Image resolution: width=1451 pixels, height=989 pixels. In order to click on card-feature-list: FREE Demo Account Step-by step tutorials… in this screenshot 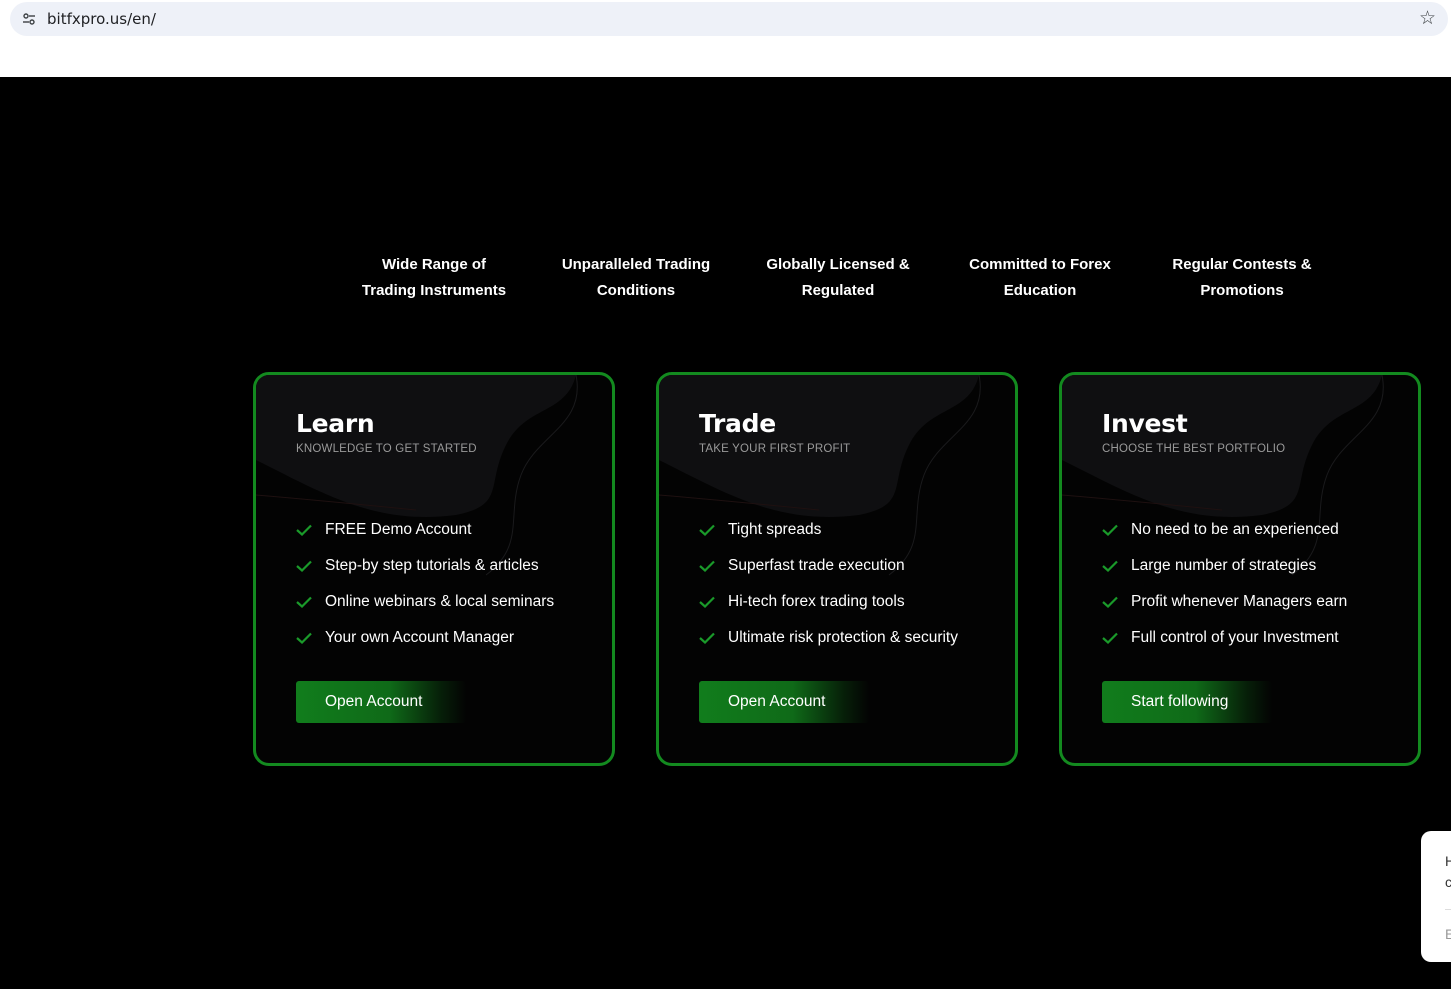, I will do `click(425, 593)`.